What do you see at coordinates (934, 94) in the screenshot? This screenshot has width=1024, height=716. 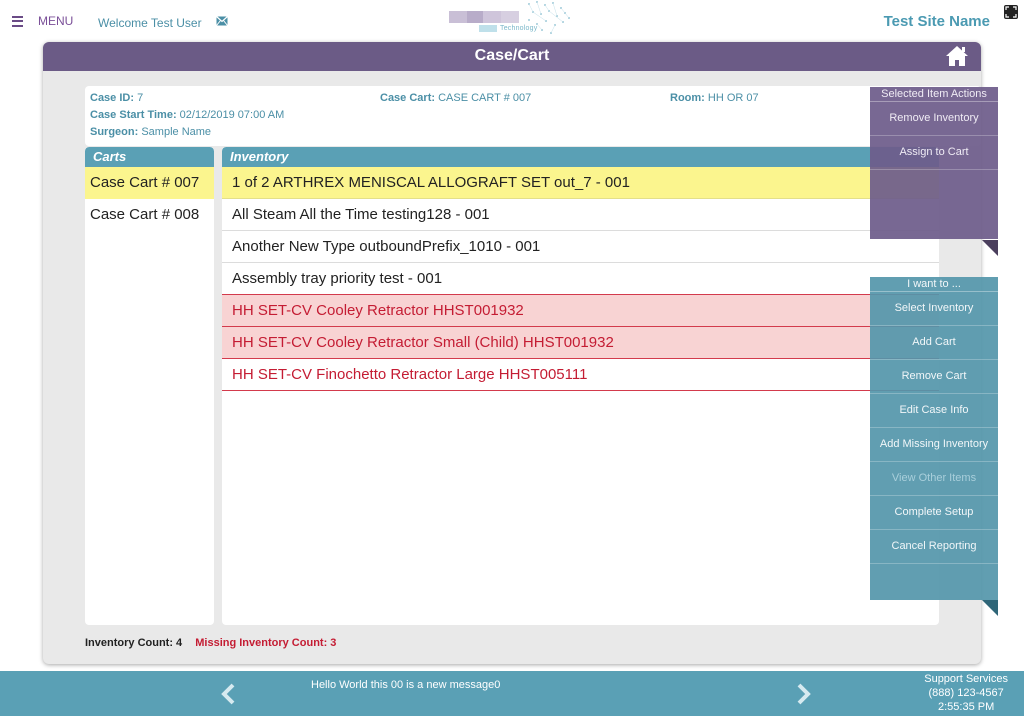 I see `selected-actions-heading: Selected Item Actions` at bounding box center [934, 94].